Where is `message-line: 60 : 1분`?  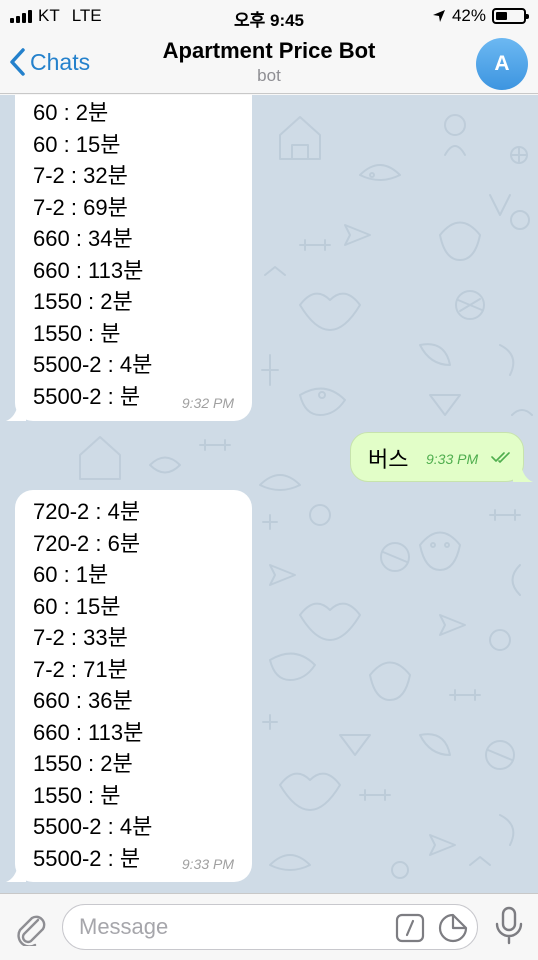 message-line: 60 : 1분 is located at coordinates (71, 574).